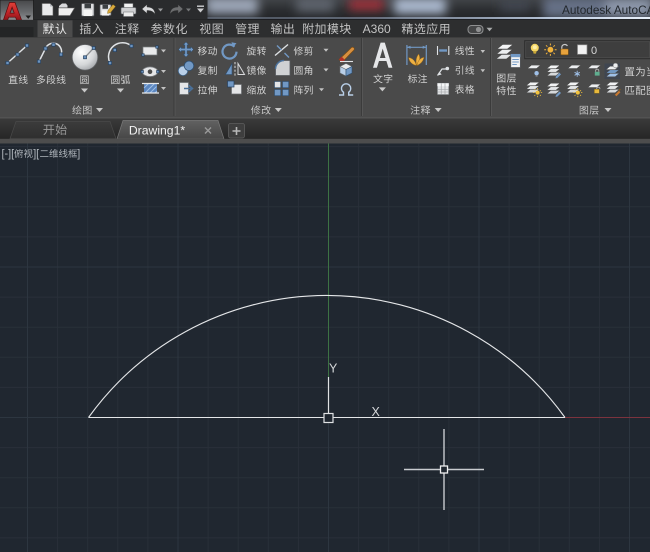 This screenshot has height=552, width=650. What do you see at coordinates (377, 29) in the screenshot?
I see `svg-text: A360` at bounding box center [377, 29].